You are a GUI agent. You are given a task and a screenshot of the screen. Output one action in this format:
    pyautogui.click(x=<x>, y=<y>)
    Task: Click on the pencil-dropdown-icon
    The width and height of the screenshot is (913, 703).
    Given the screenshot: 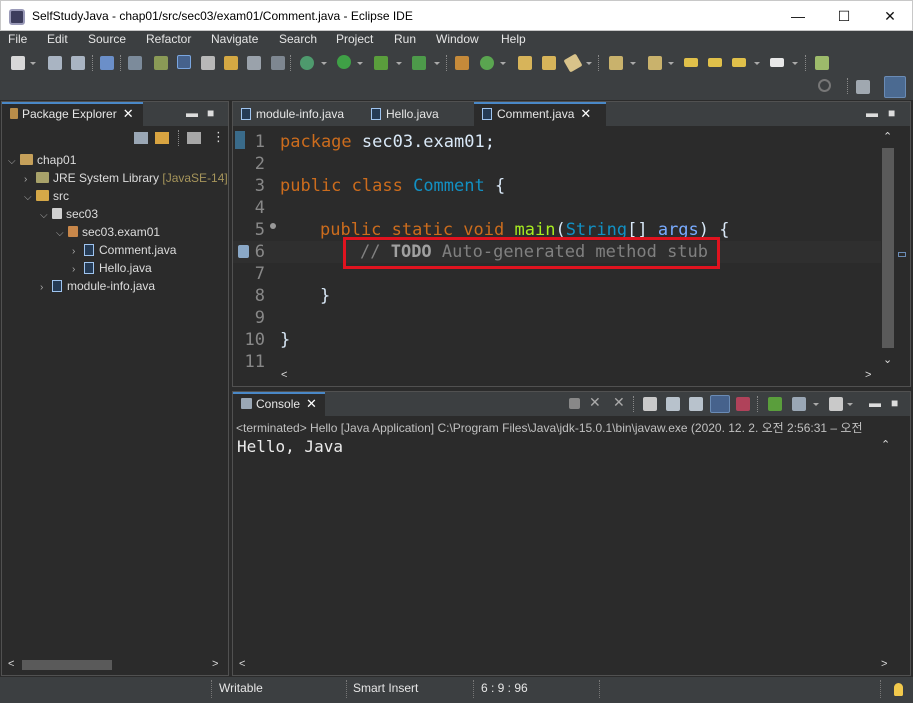 What is the action you would take?
    pyautogui.click(x=589, y=63)
    